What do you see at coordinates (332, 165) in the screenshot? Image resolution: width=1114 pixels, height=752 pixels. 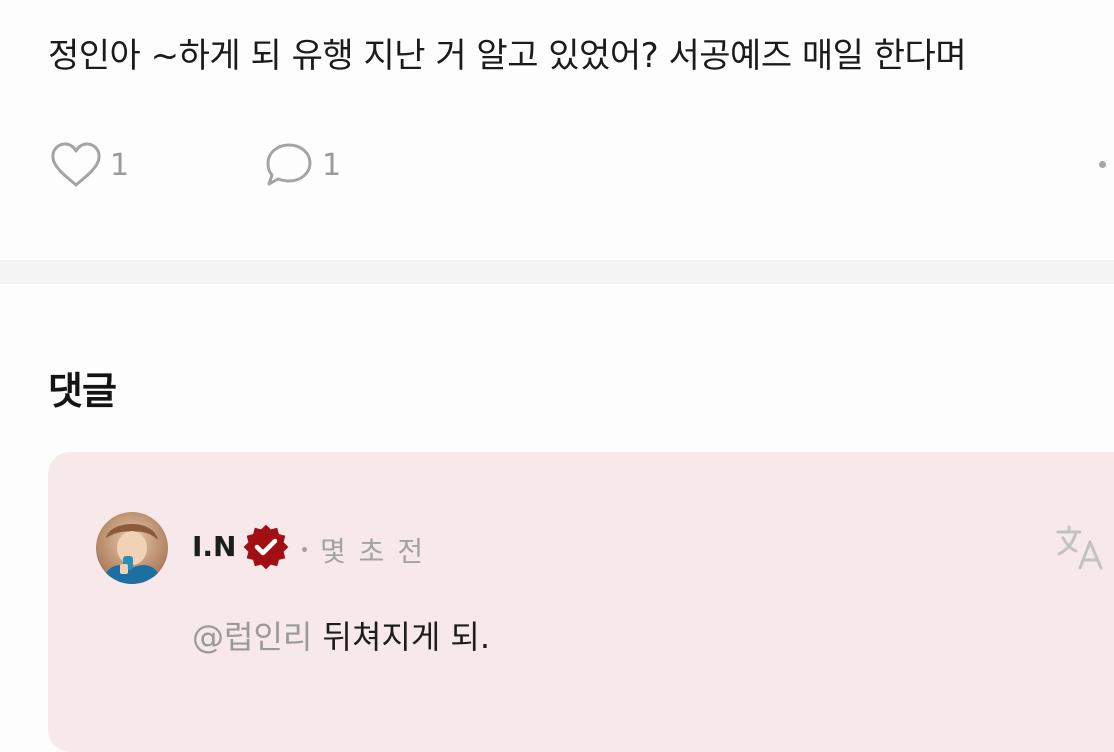 I see `comment-count: 1` at bounding box center [332, 165].